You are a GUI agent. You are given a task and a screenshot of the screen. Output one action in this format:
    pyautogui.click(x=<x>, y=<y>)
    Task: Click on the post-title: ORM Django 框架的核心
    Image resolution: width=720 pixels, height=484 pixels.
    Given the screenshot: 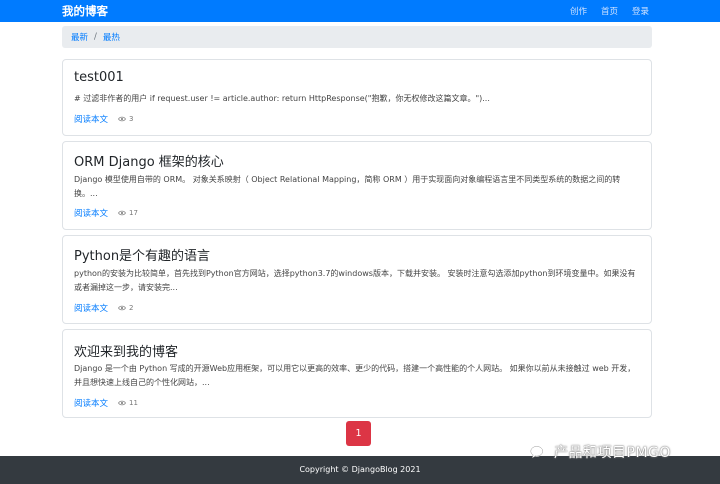 What is the action you would take?
    pyautogui.click(x=149, y=160)
    